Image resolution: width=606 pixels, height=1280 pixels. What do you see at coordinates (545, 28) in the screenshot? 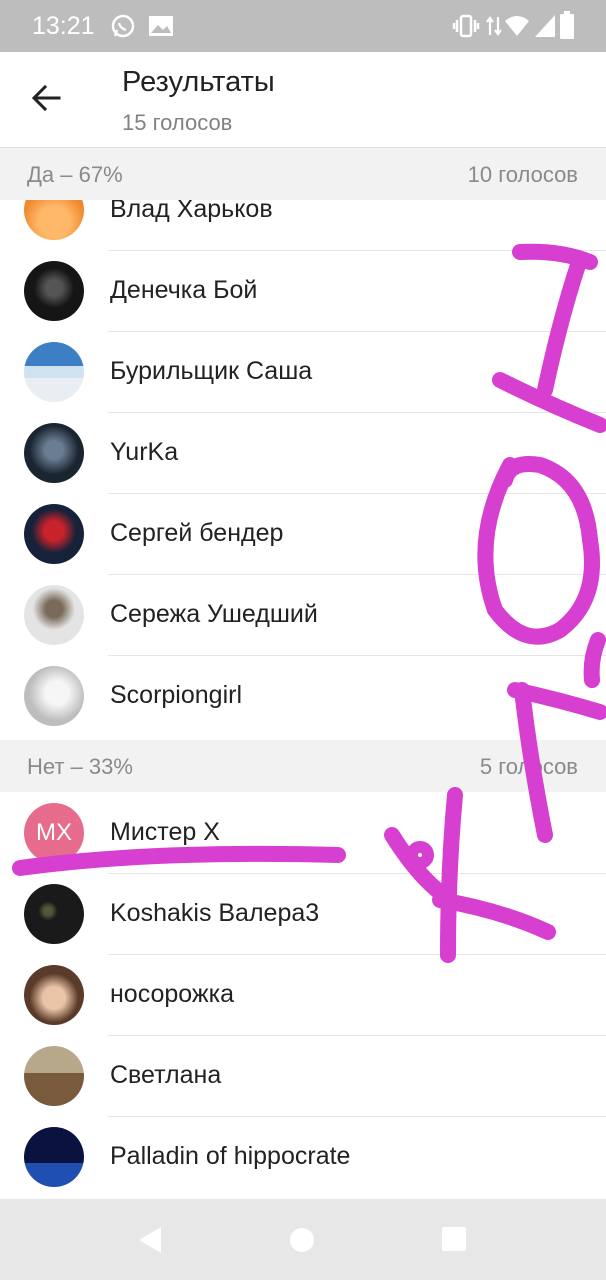
I see `signal-icon` at bounding box center [545, 28].